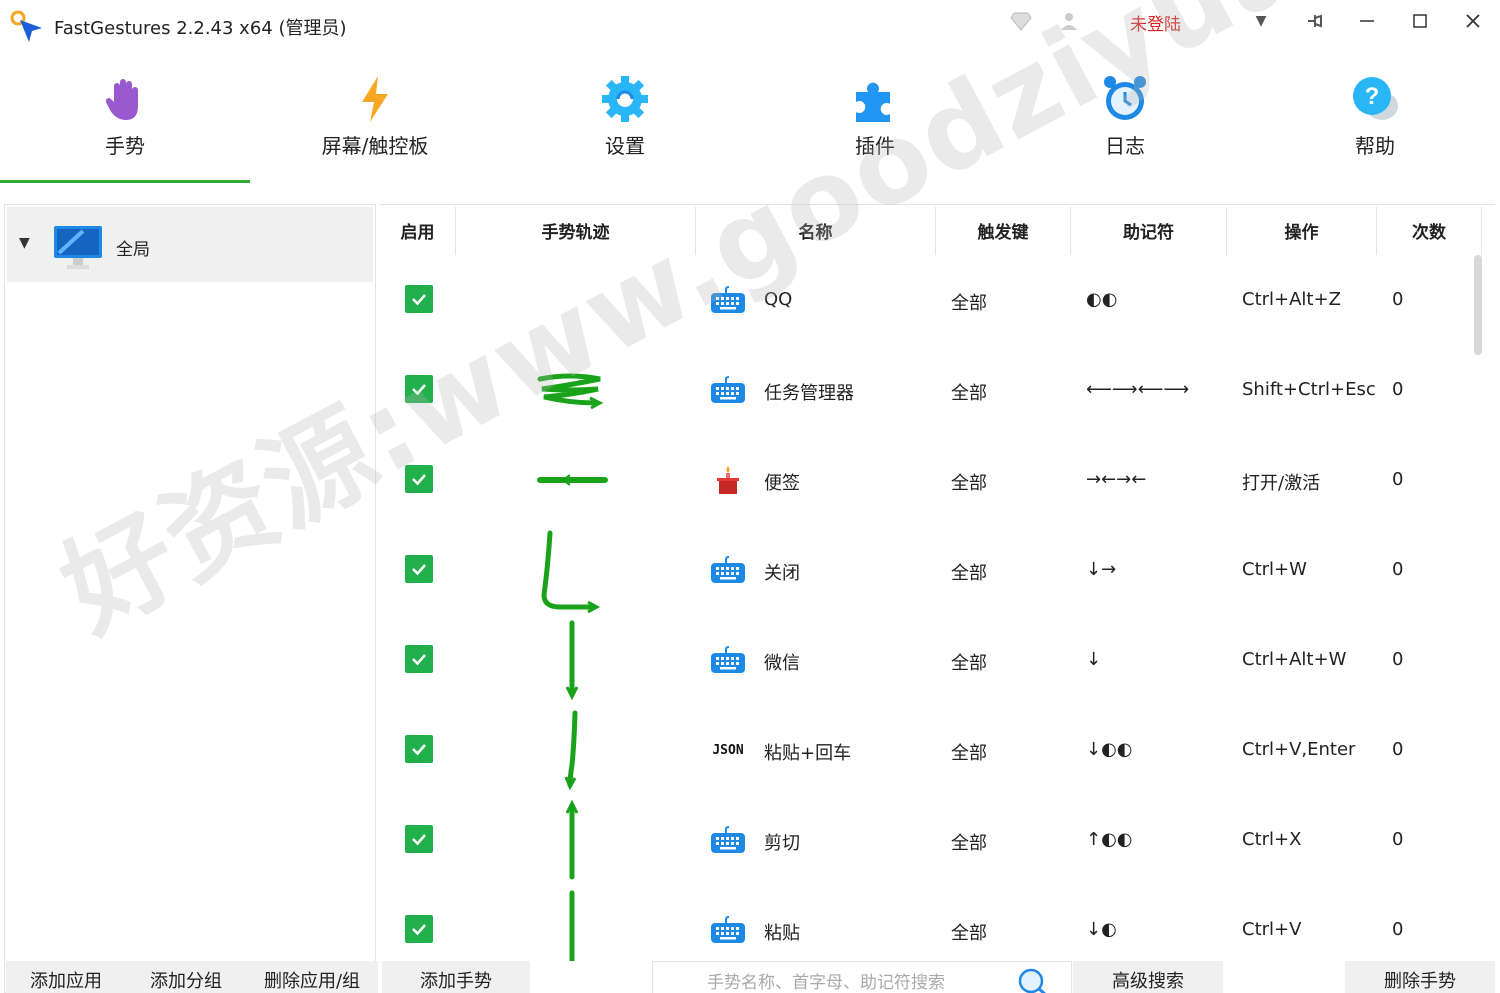  I want to click on table-row: 微信 全部 ↓ Ctrl+Alt+W 0, so click(930, 660).